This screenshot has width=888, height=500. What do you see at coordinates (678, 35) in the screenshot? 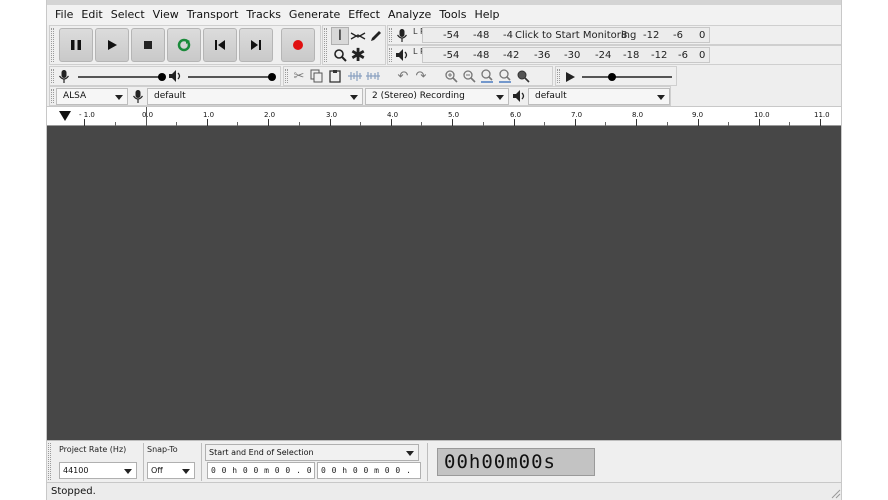
I see `meter-tick: -6` at bounding box center [678, 35].